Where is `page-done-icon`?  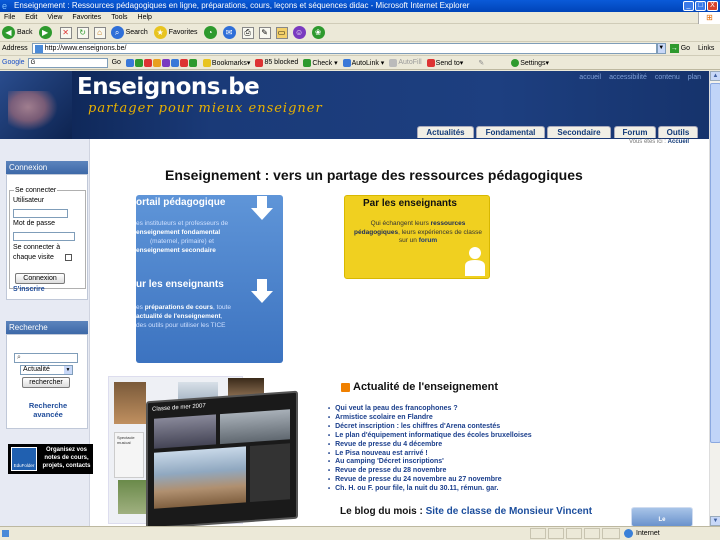
page-done-icon is located at coordinates (6, 533).